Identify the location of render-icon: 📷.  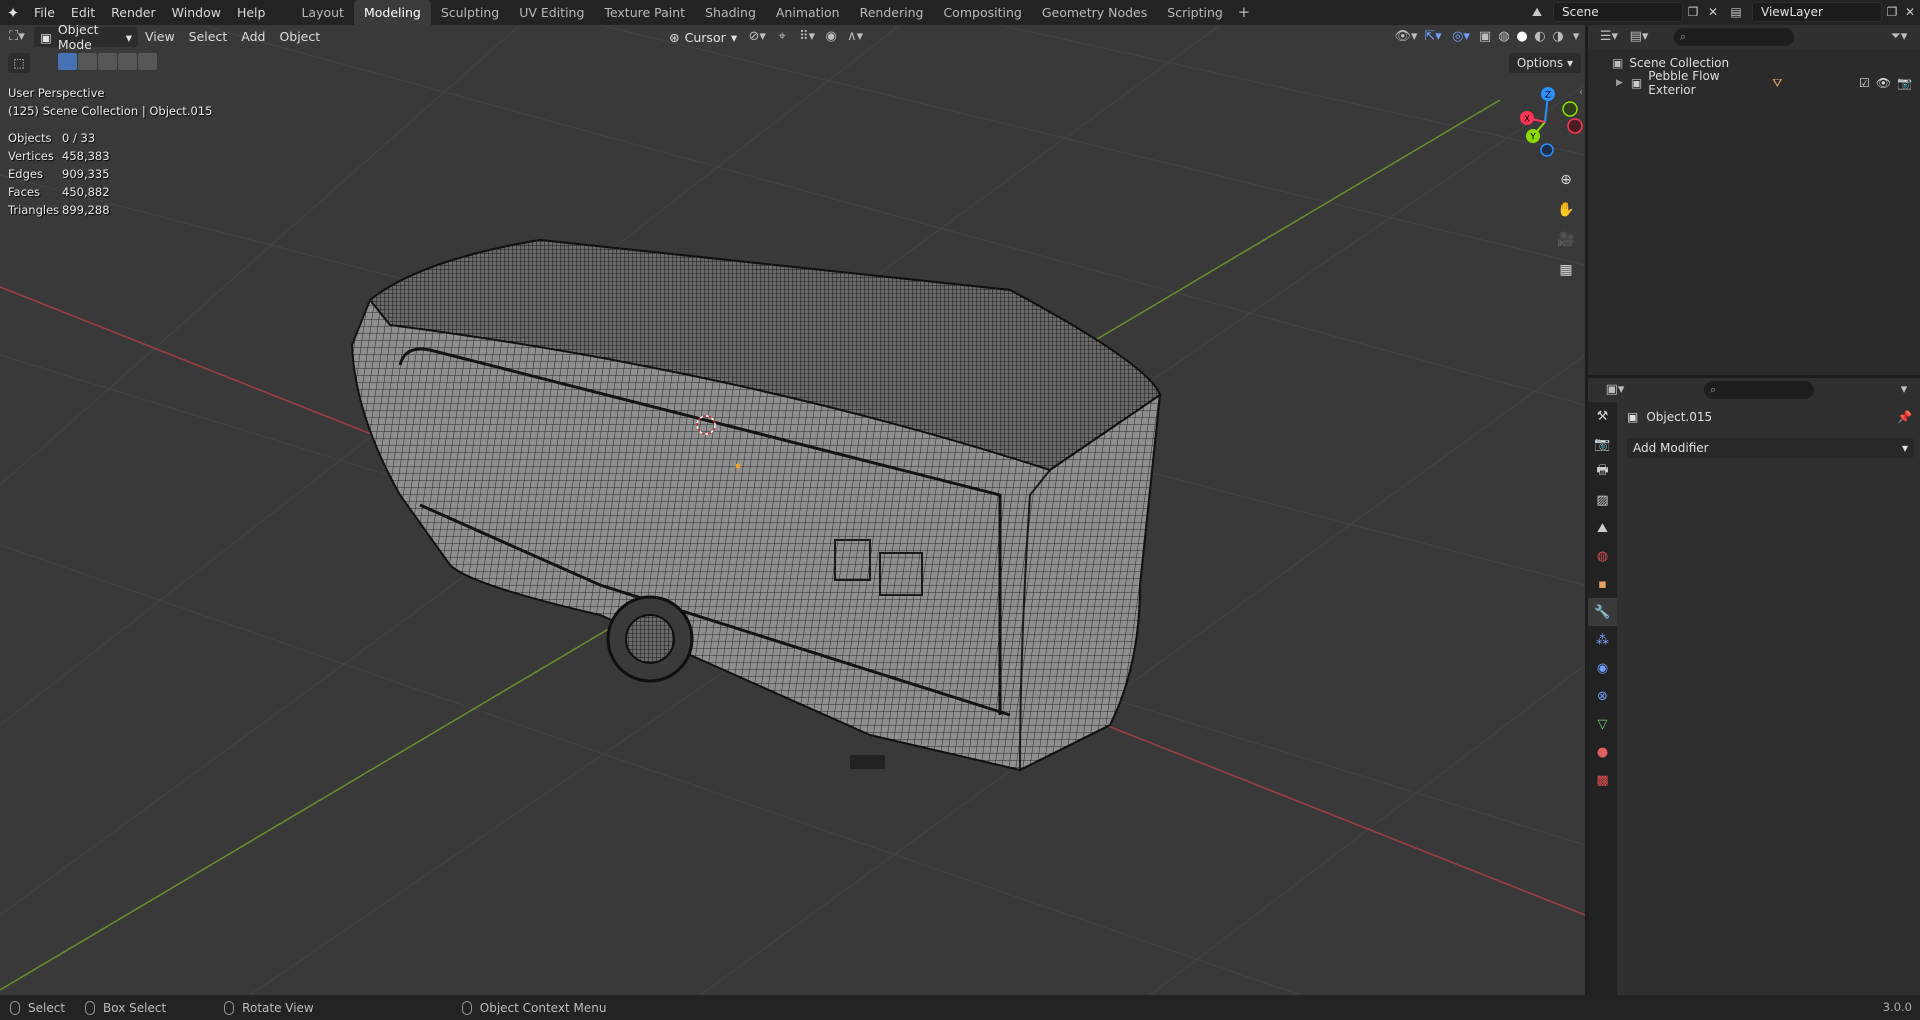
(1602, 444).